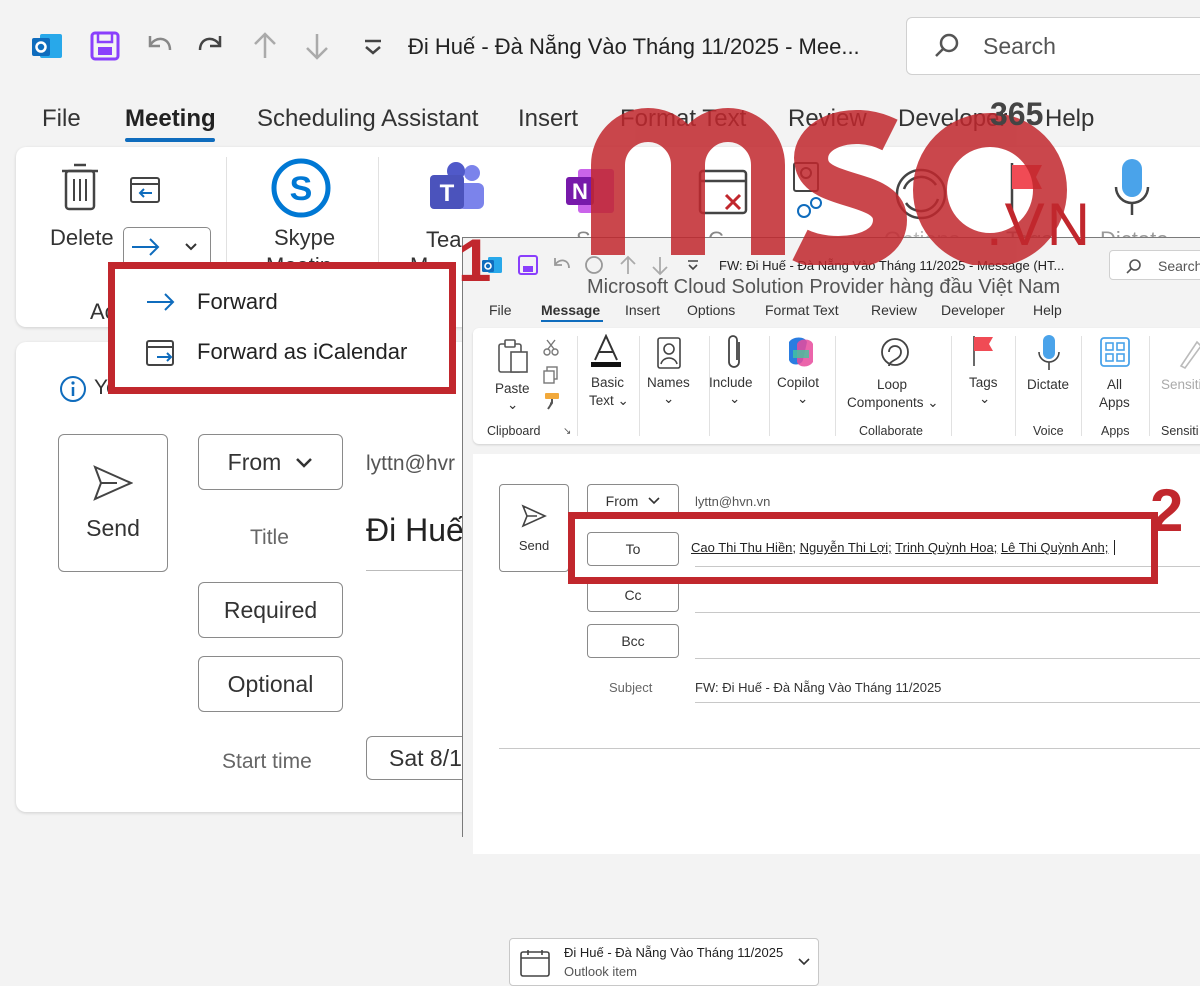 This screenshot has width=1200, height=986. I want to click on format-painter-icon, so click(552, 401).